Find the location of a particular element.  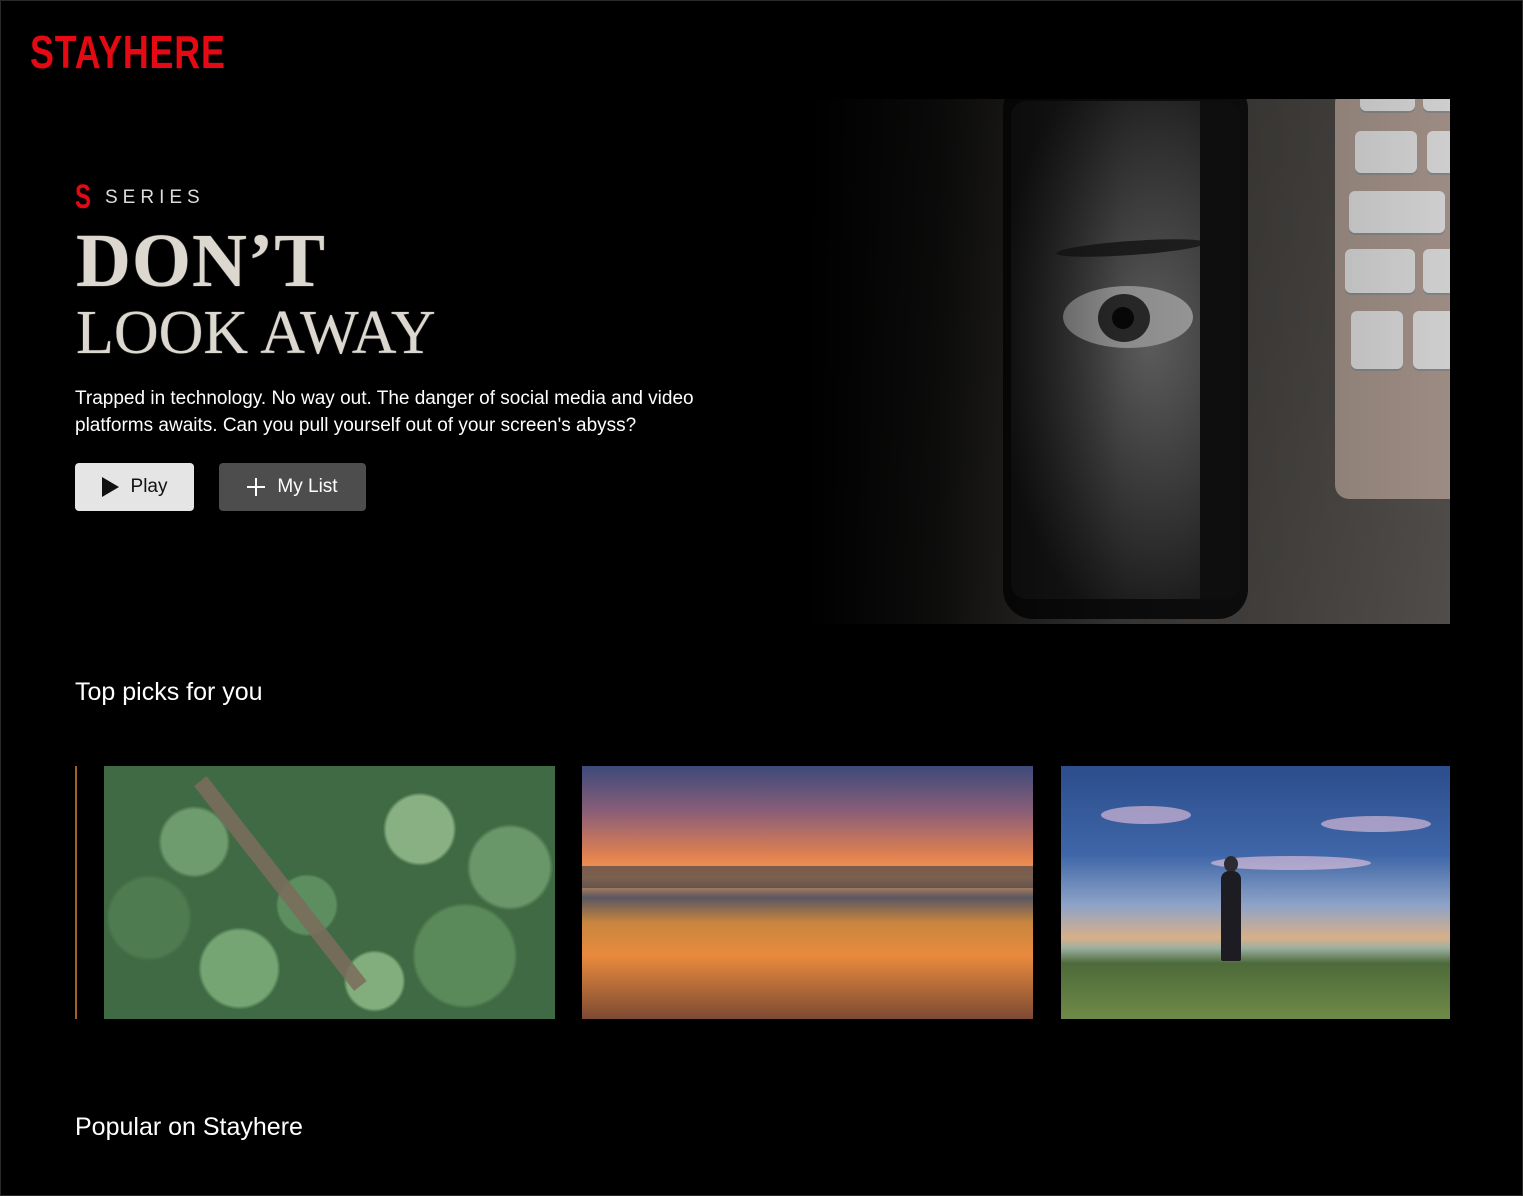

thumbnail-person-in-field is located at coordinates (1255, 892).